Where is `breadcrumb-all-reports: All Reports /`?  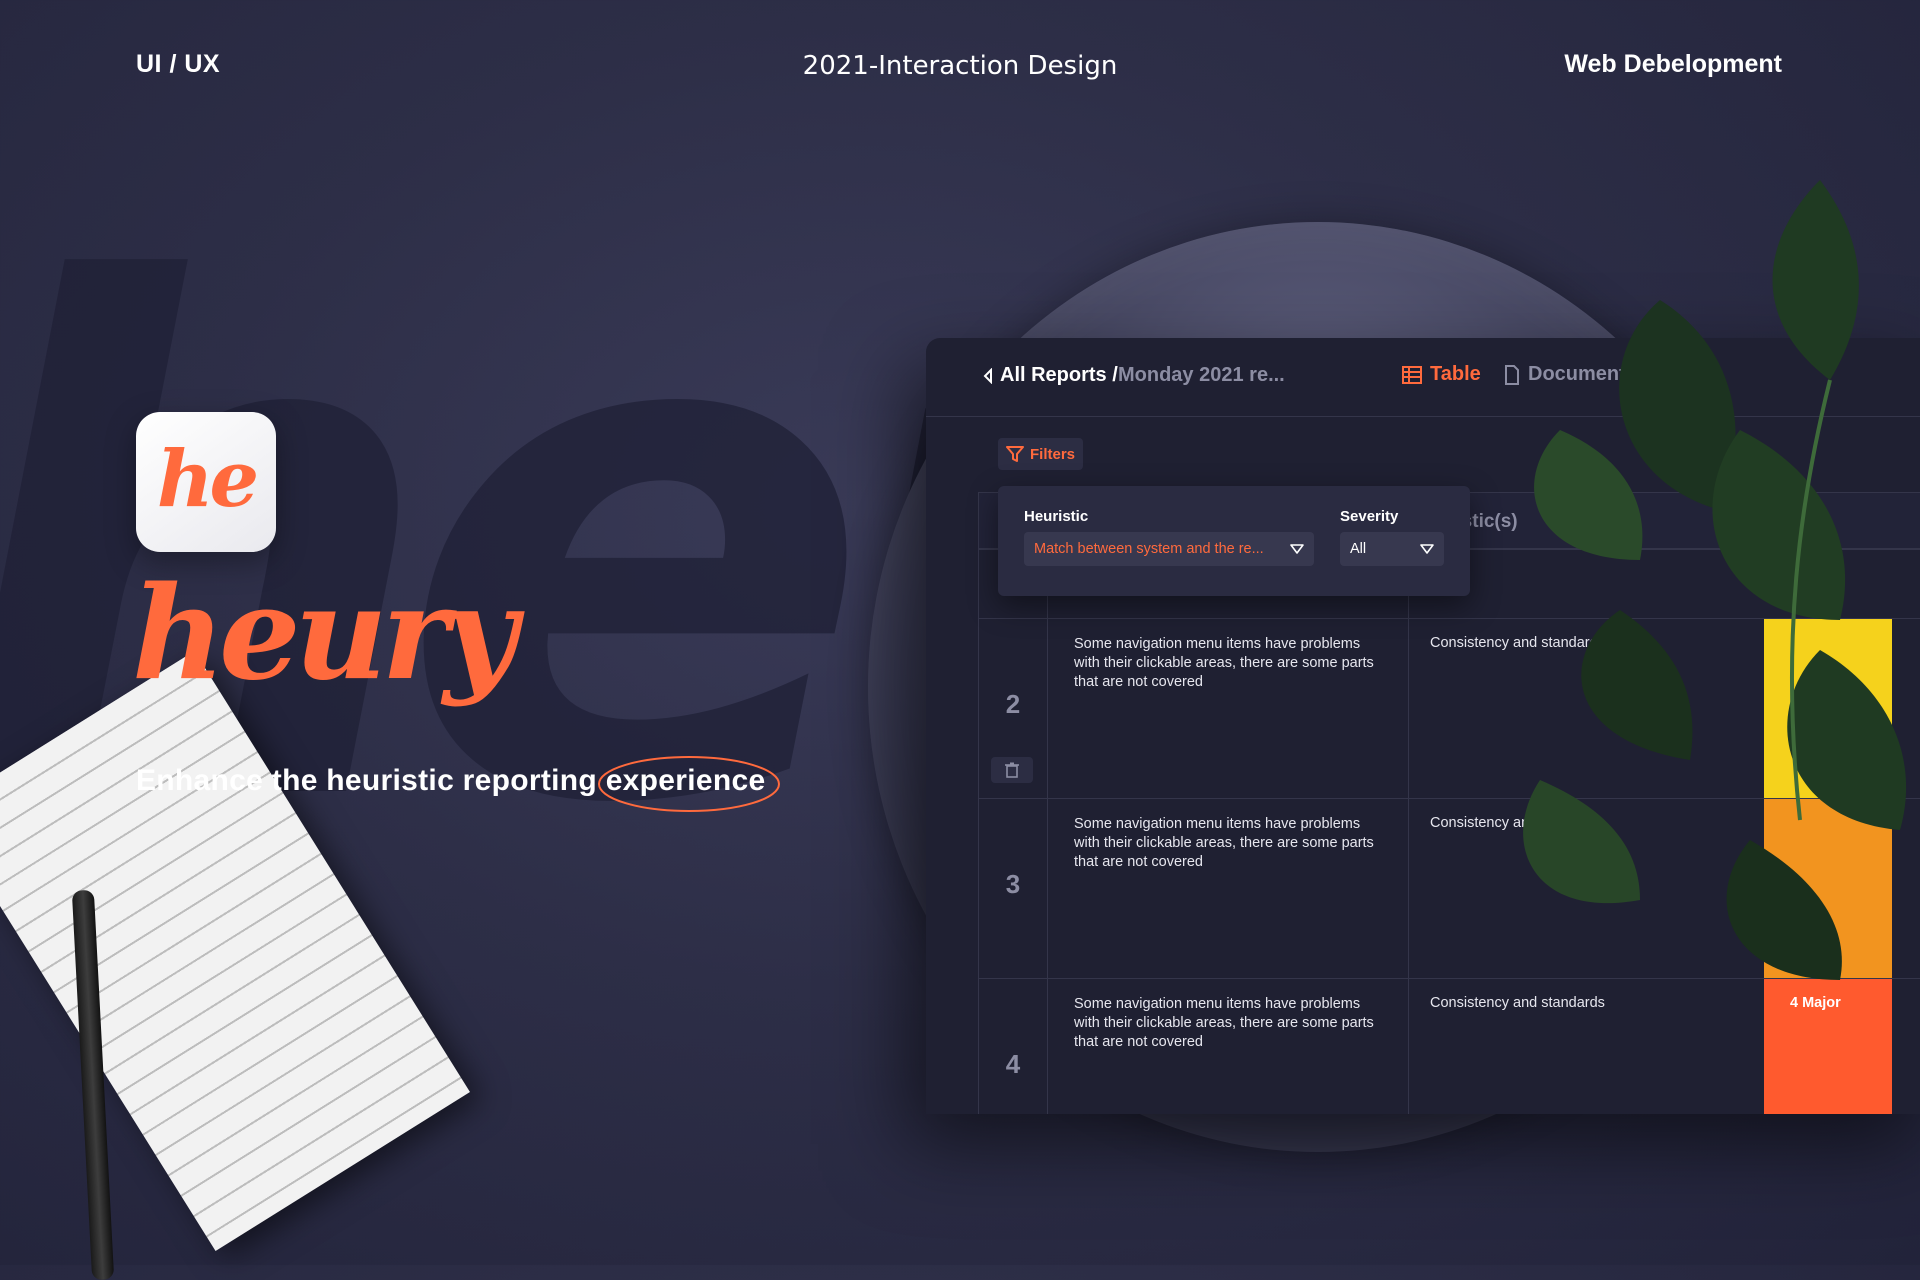 breadcrumb-all-reports: All Reports / is located at coordinates (1059, 375).